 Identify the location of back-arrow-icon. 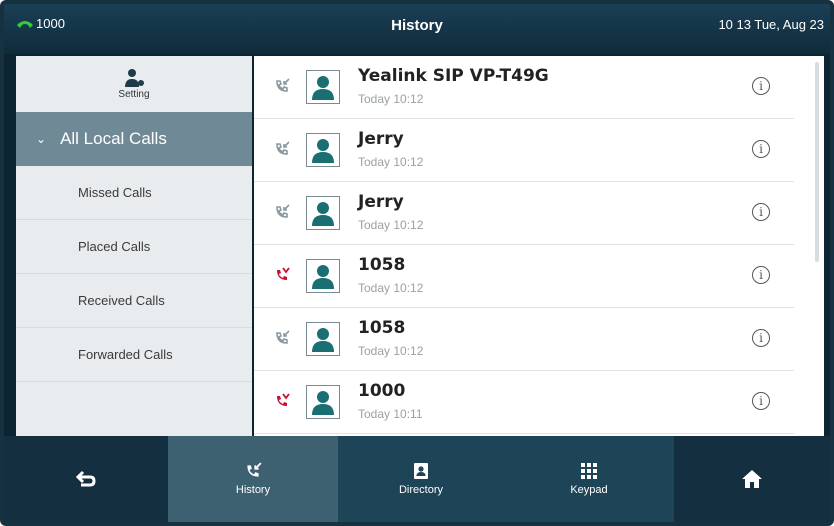
(85, 478).